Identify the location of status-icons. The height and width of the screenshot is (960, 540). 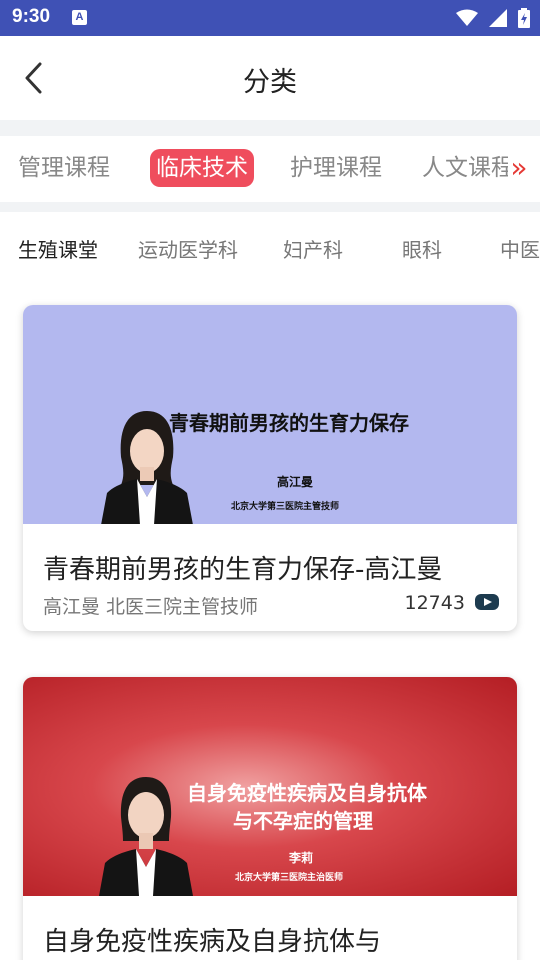
(490, 18).